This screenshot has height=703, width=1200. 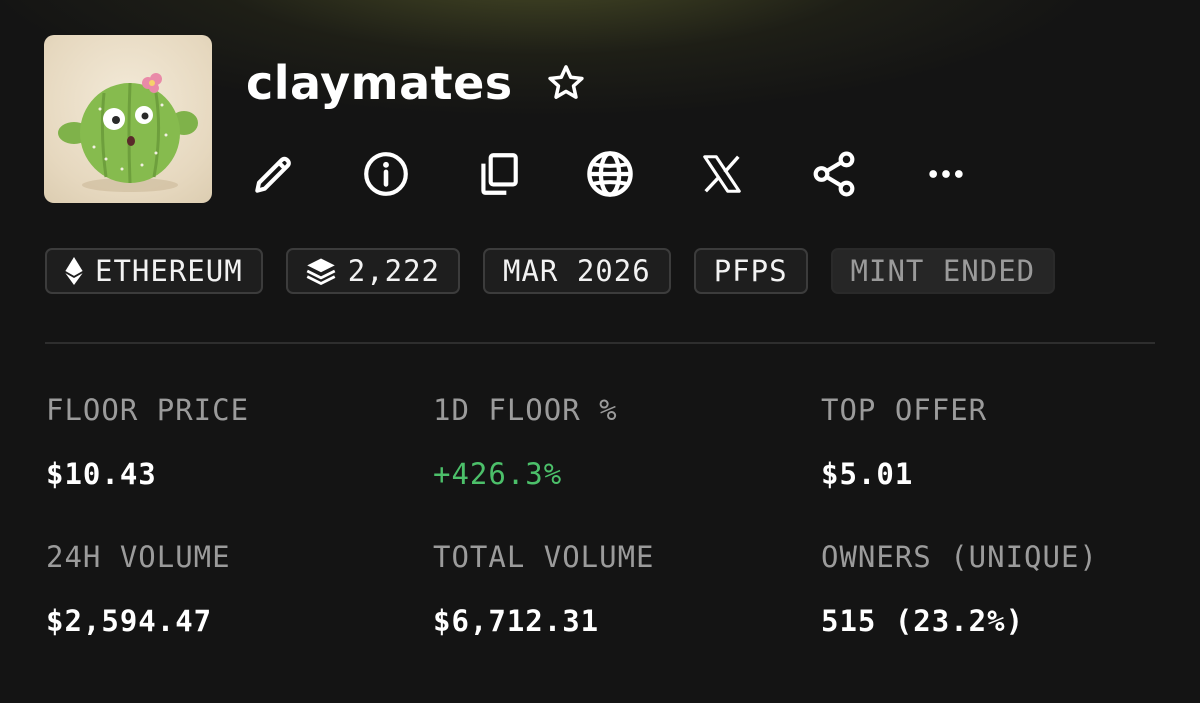 I want to click on total-volume-stat: TOTAL VOLUME $6,712.31, so click(x=613, y=589).